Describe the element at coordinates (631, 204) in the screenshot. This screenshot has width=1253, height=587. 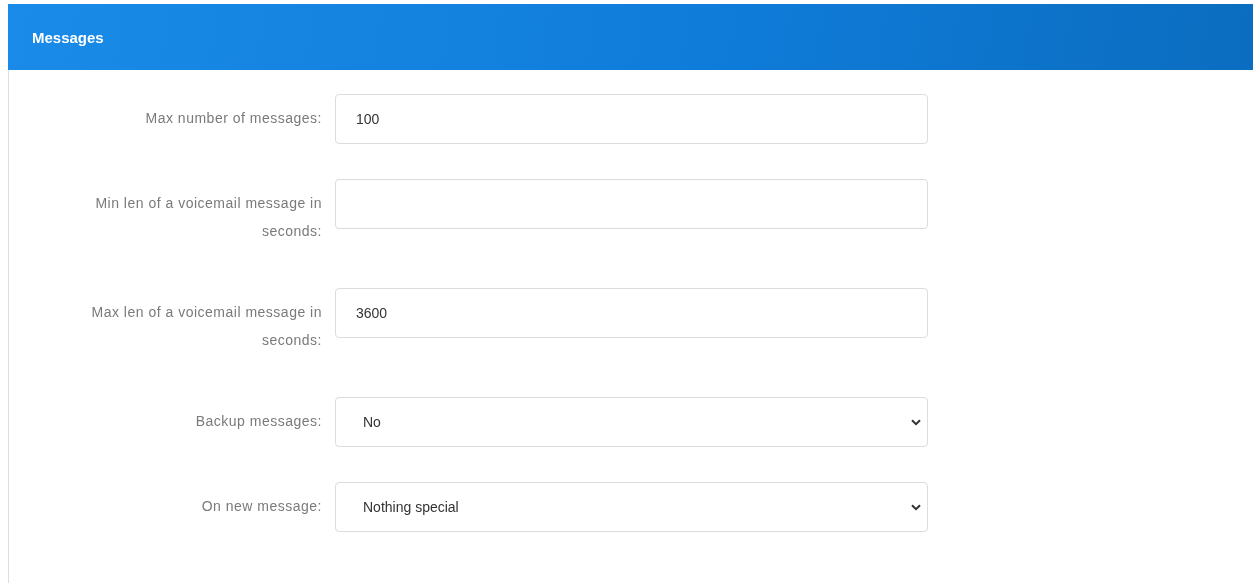
I see `input-field` at that location.